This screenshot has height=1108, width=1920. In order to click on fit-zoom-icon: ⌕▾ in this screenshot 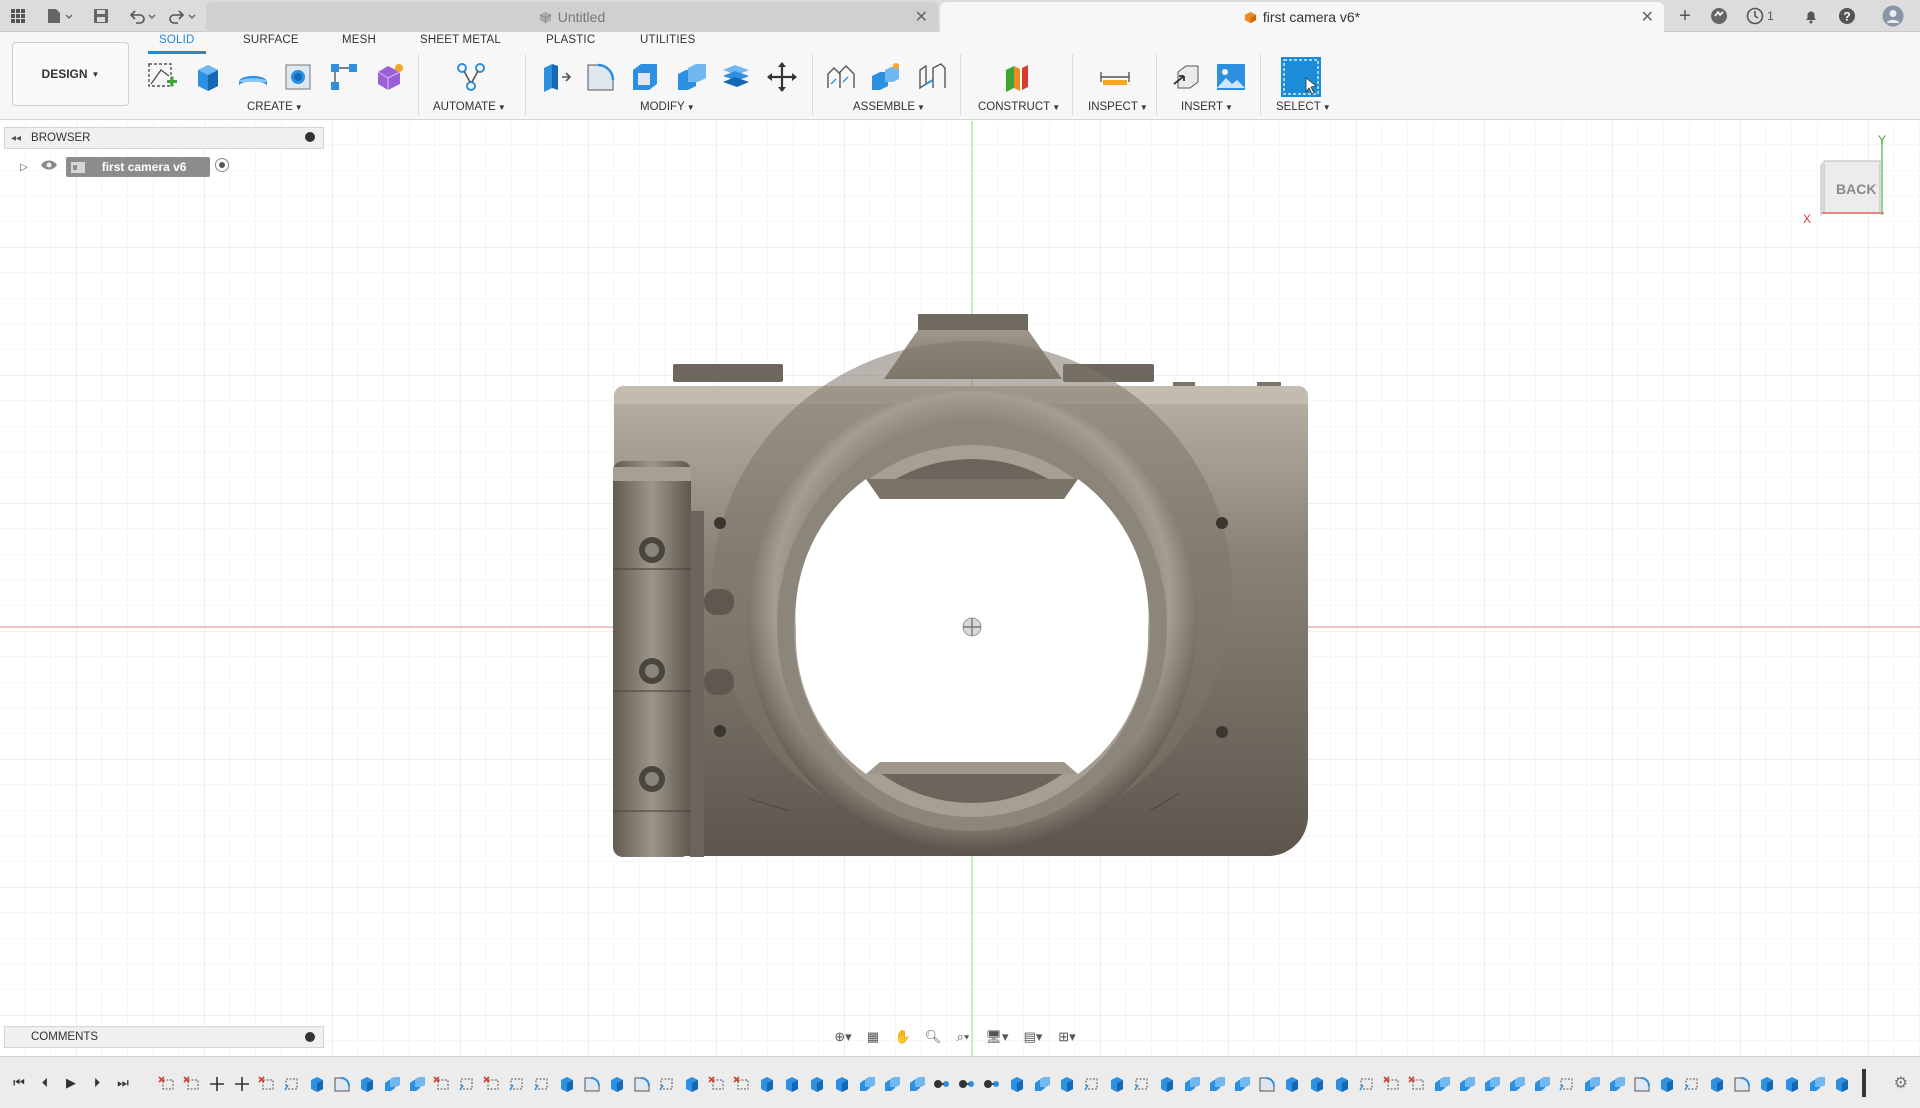, I will do `click(963, 1037)`.